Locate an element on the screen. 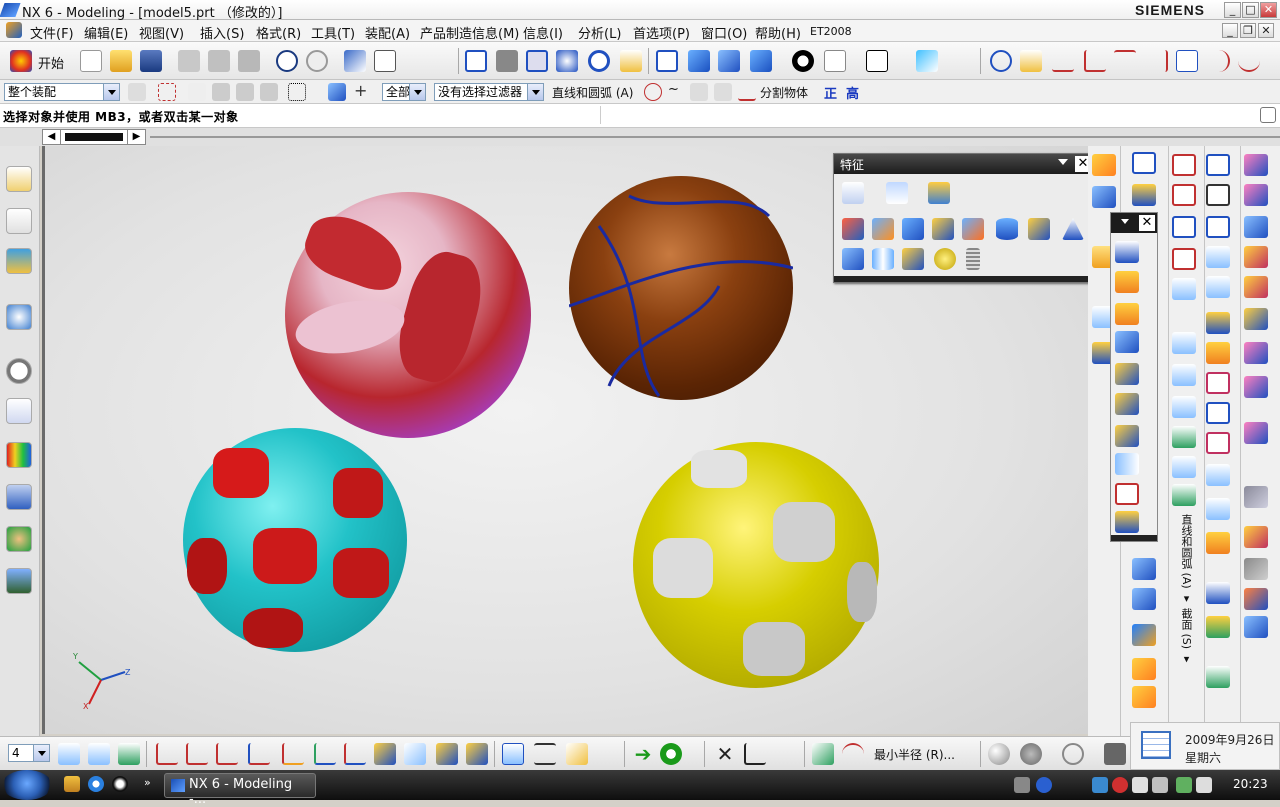  ie-icon is located at coordinates (96, 784).